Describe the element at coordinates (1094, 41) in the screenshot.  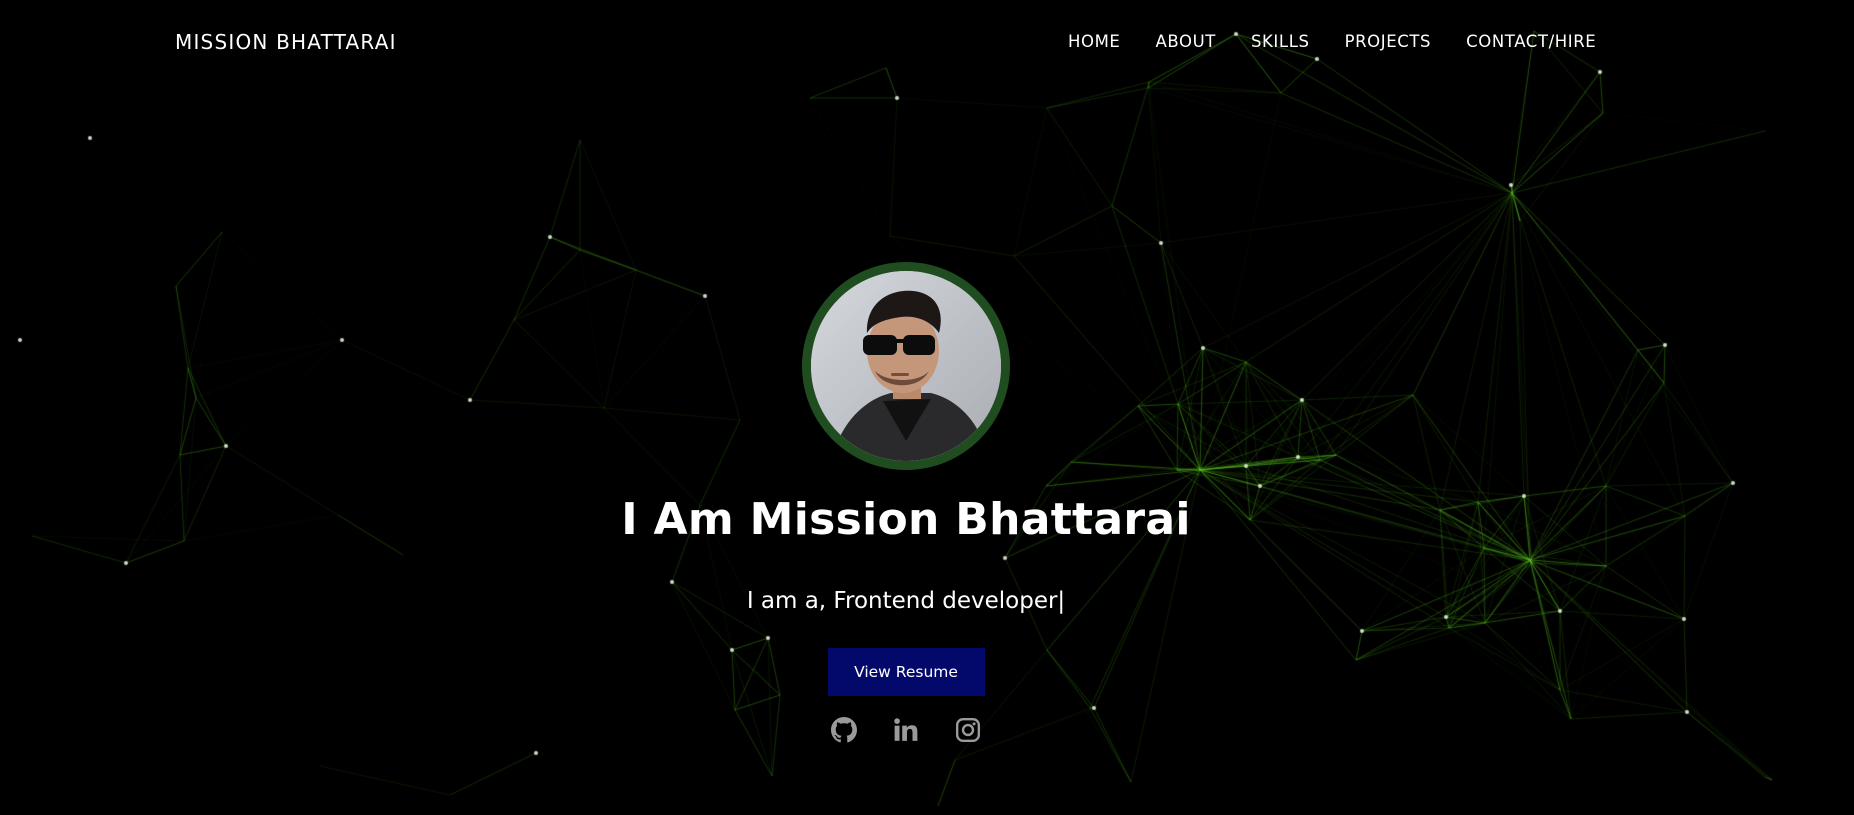
I see `nav-home: HOME` at that location.